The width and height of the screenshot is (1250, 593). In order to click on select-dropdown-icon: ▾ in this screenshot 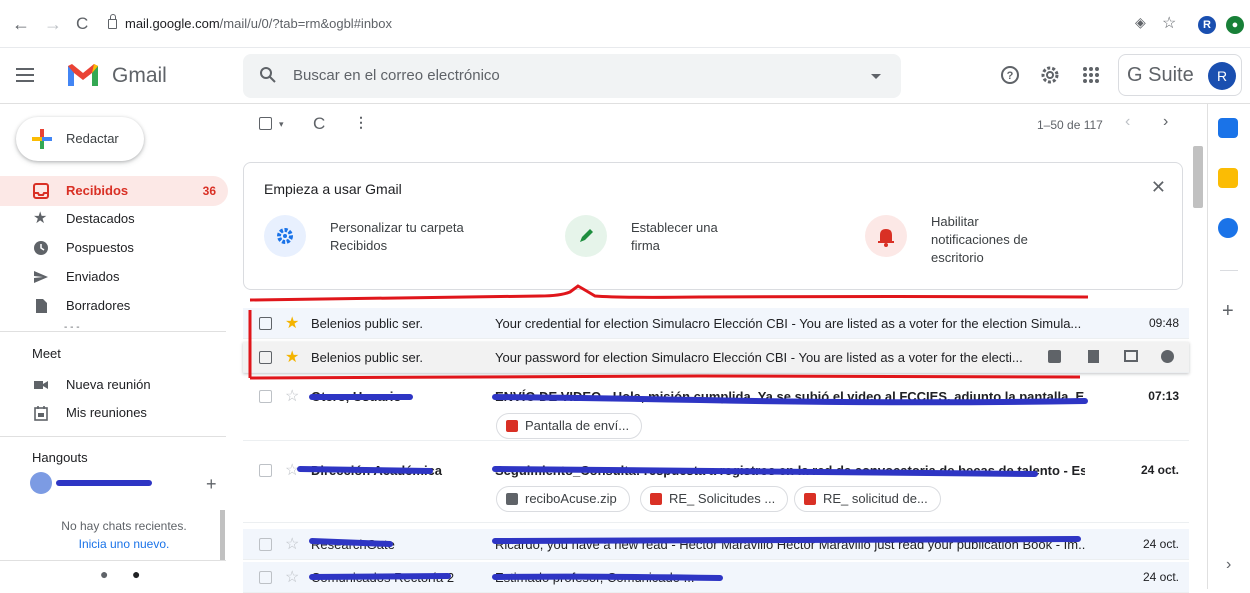, I will do `click(281, 124)`.